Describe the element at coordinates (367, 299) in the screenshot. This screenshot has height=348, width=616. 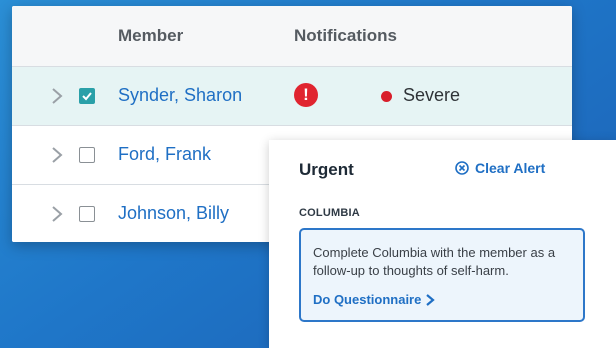
I see `do-questionnaire-label: Do Questionnaire` at that location.